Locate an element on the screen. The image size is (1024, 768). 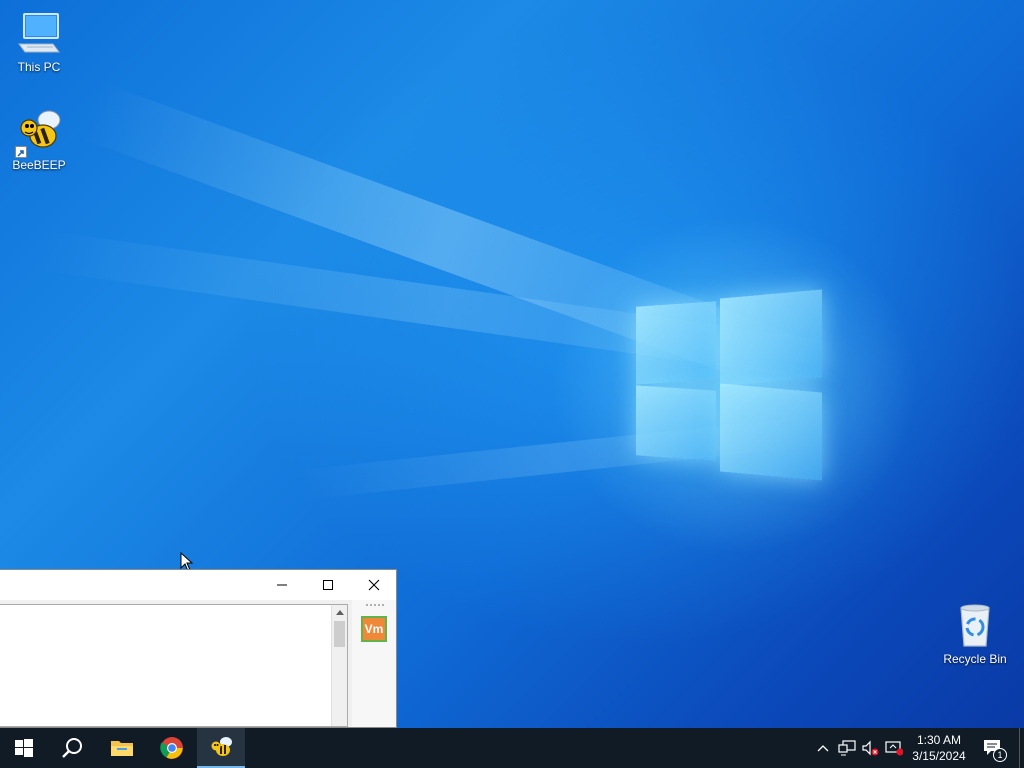
window-title-bar is located at coordinates (198, 585).